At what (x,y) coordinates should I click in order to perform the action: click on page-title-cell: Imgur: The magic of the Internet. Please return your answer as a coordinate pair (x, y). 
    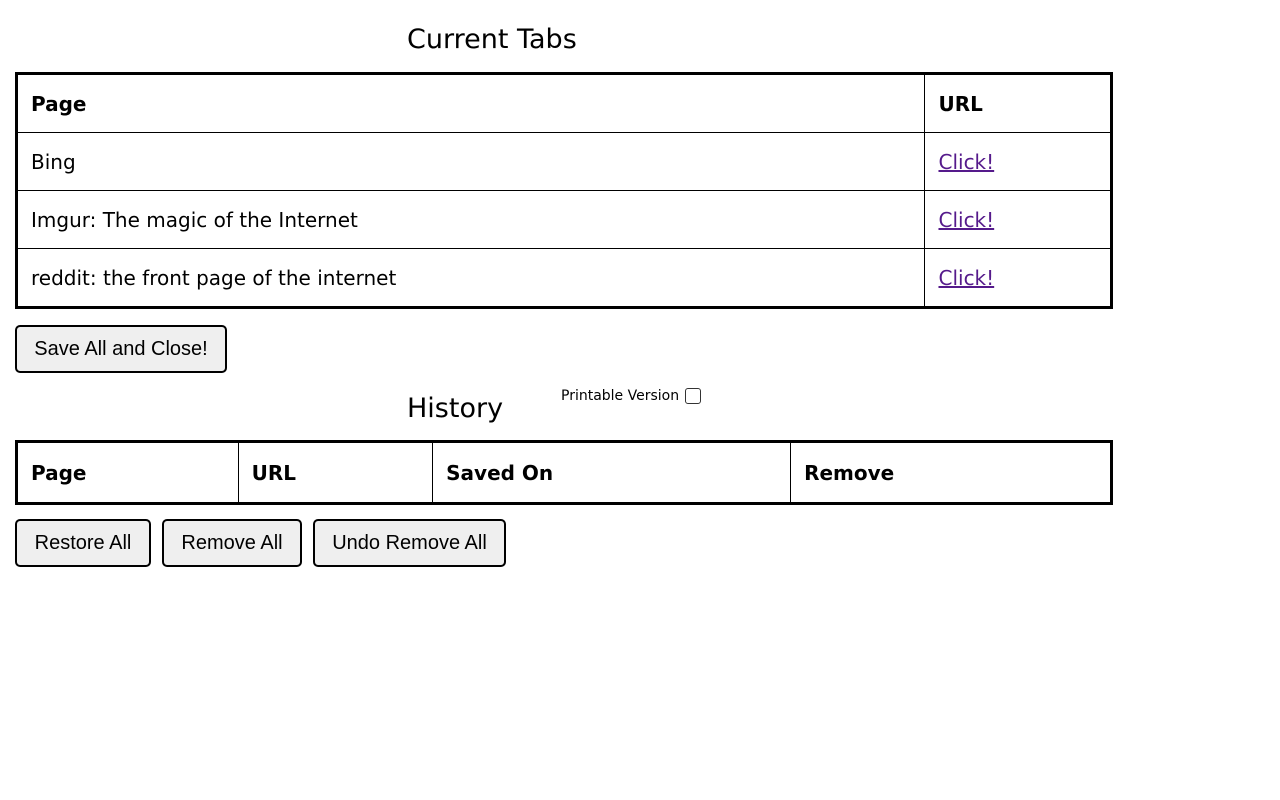
    Looking at the image, I should click on (470, 219).